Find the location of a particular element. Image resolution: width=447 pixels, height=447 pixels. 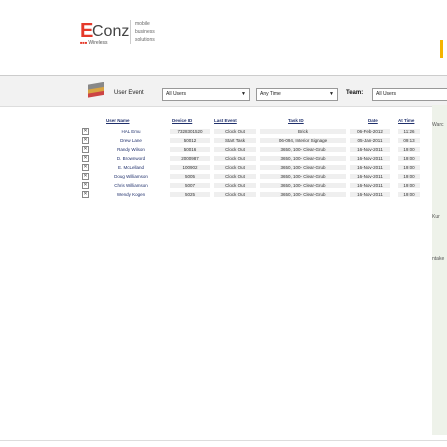

edge-accent is located at coordinates (441, 49).